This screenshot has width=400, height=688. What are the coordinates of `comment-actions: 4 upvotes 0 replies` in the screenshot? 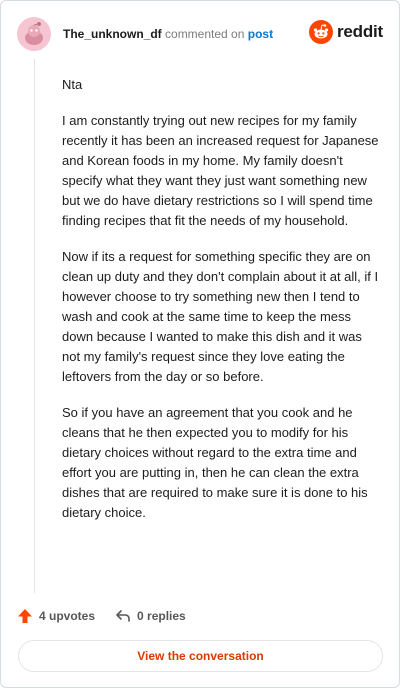 It's located at (101, 616).